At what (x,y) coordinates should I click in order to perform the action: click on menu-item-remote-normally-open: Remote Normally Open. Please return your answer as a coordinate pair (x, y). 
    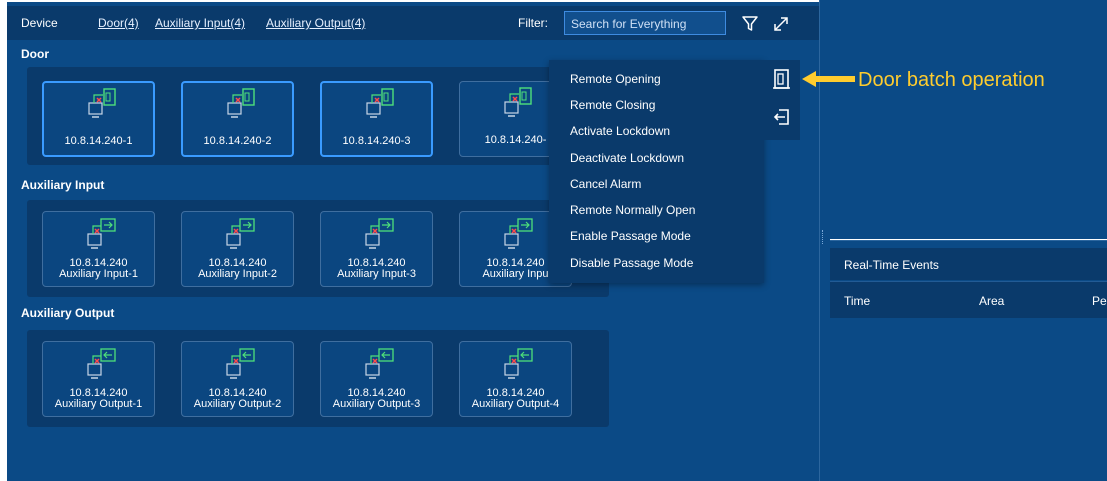
    Looking at the image, I should click on (632, 210).